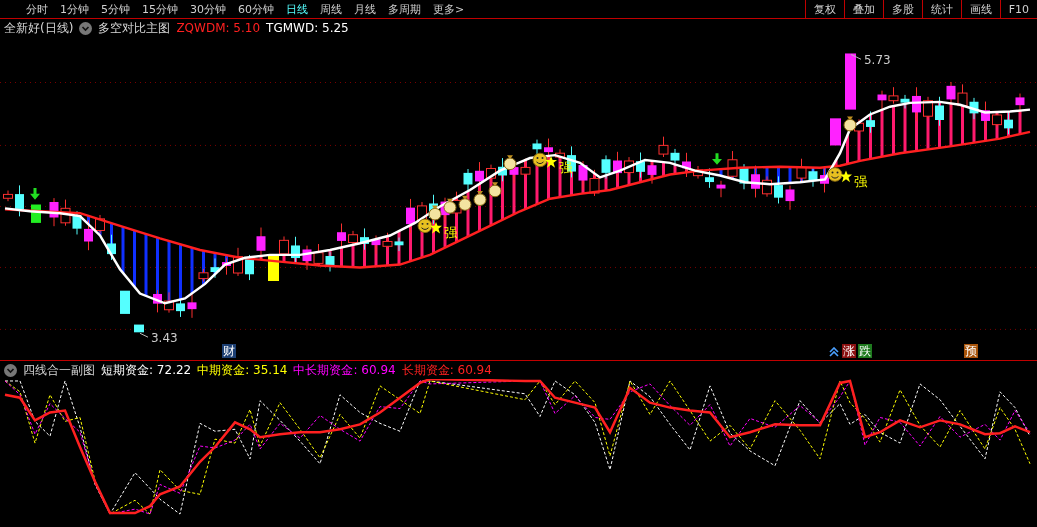 This screenshot has height=527, width=1037. I want to click on event-marker: 跌, so click(865, 351).